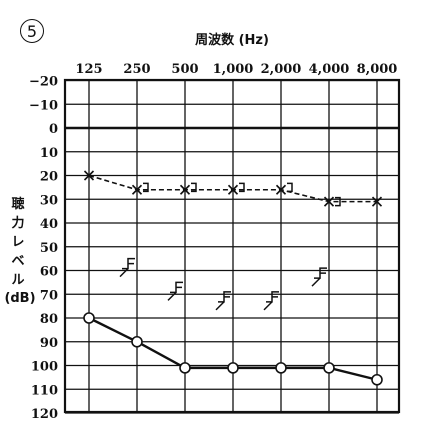  Describe the element at coordinates (242, 194) in the screenshot. I see `series-bracket-right` at that location.